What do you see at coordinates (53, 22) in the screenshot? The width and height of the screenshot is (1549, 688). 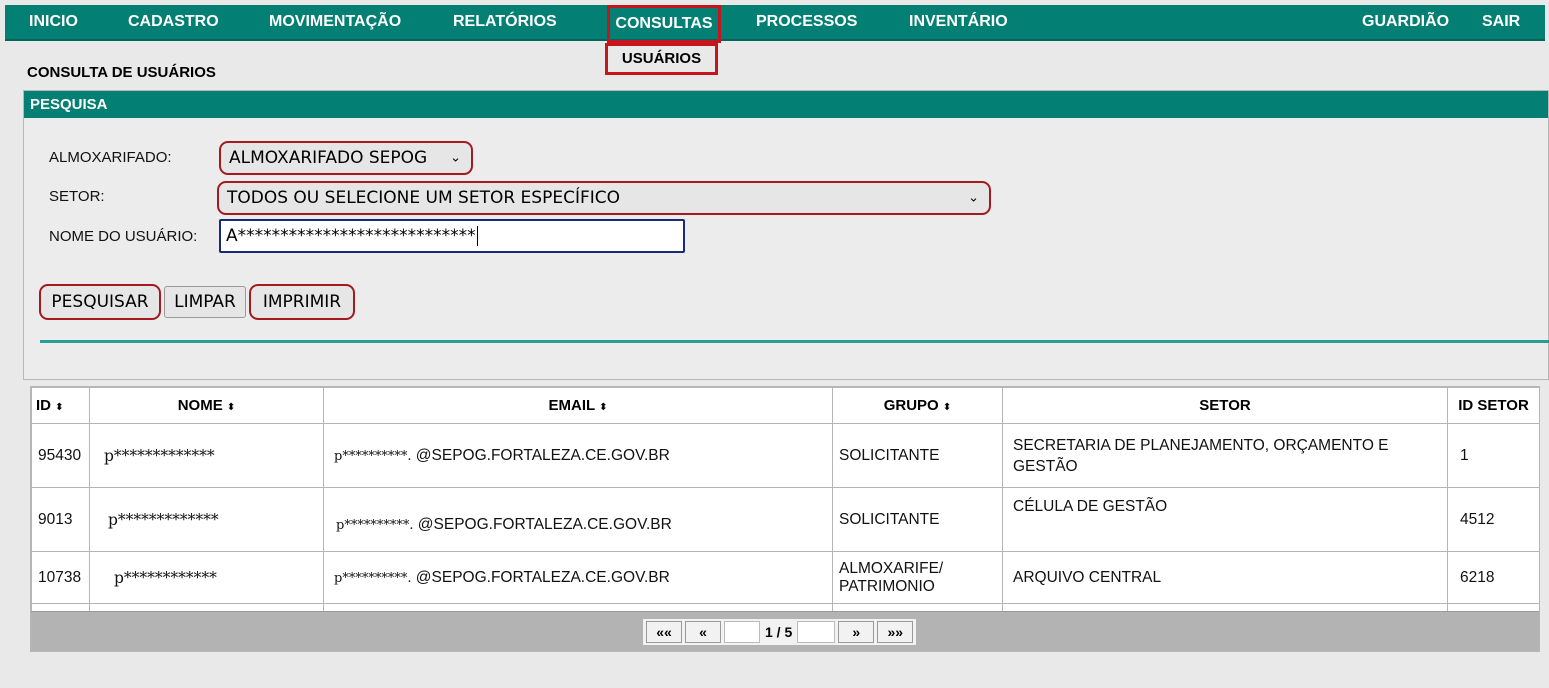 I see `nav-inicio: INICIO` at bounding box center [53, 22].